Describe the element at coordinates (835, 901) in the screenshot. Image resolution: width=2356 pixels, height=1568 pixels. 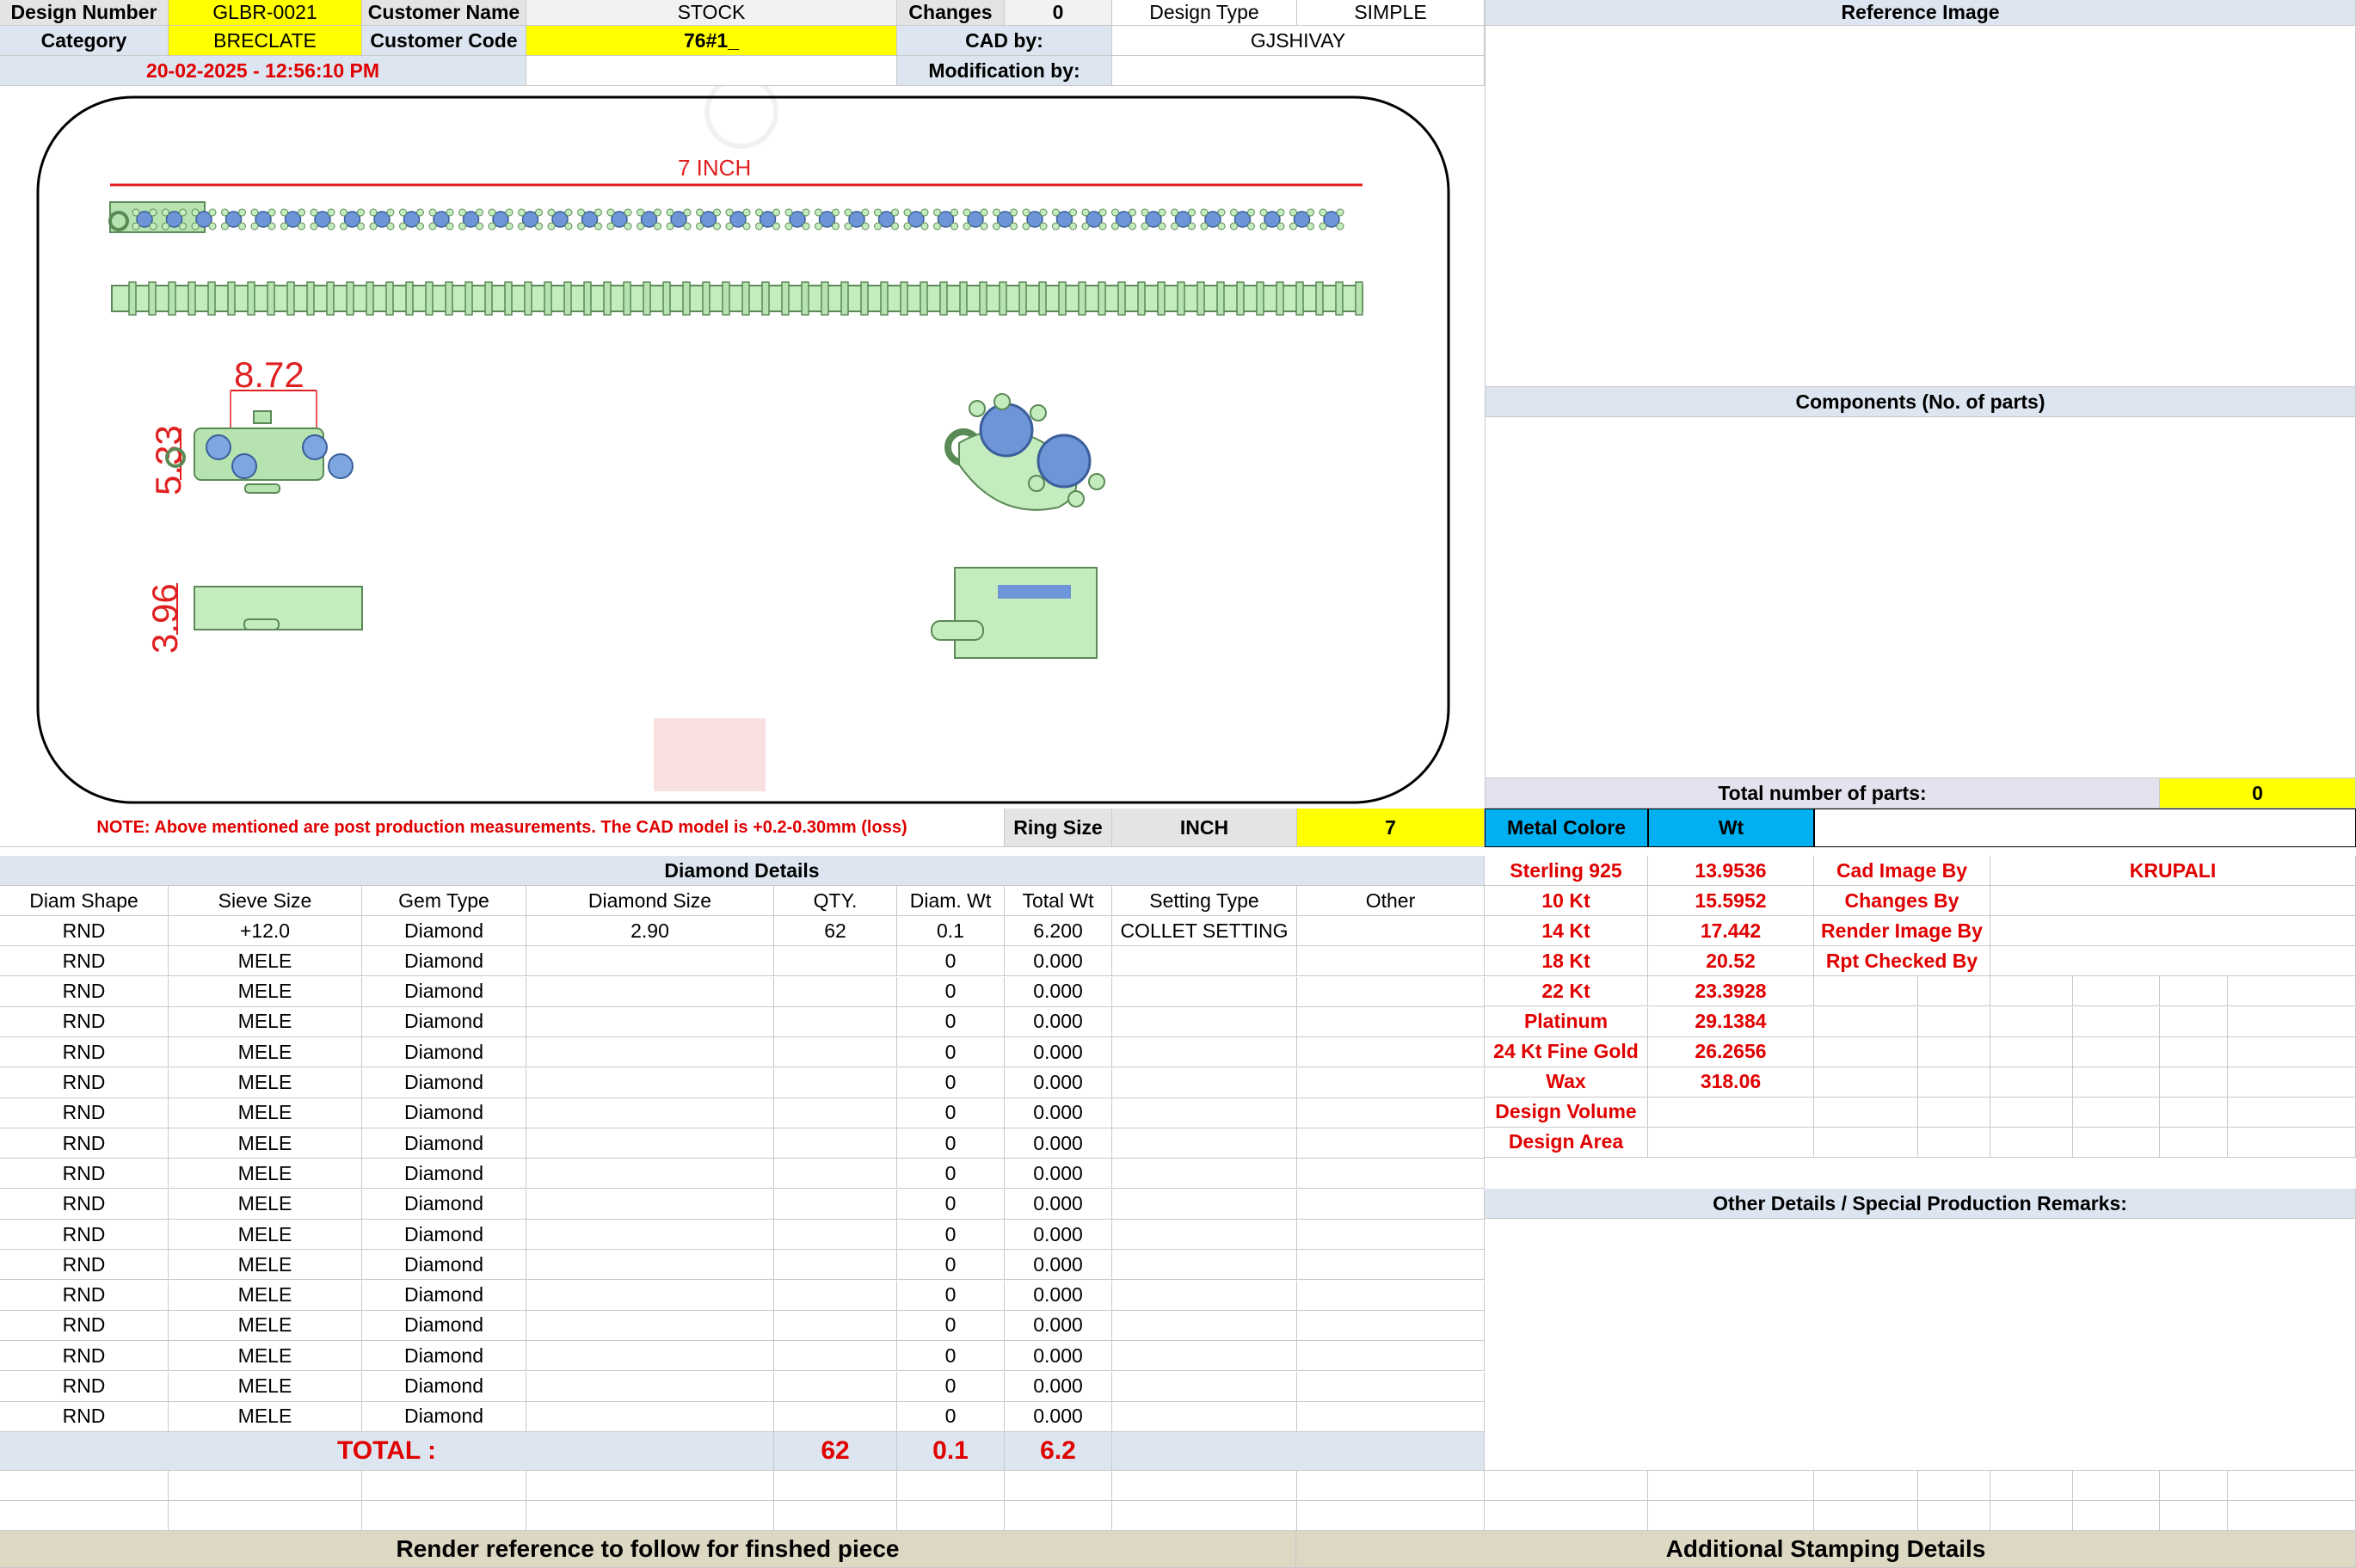
I see `diamond-column-header: QTY.` at that location.